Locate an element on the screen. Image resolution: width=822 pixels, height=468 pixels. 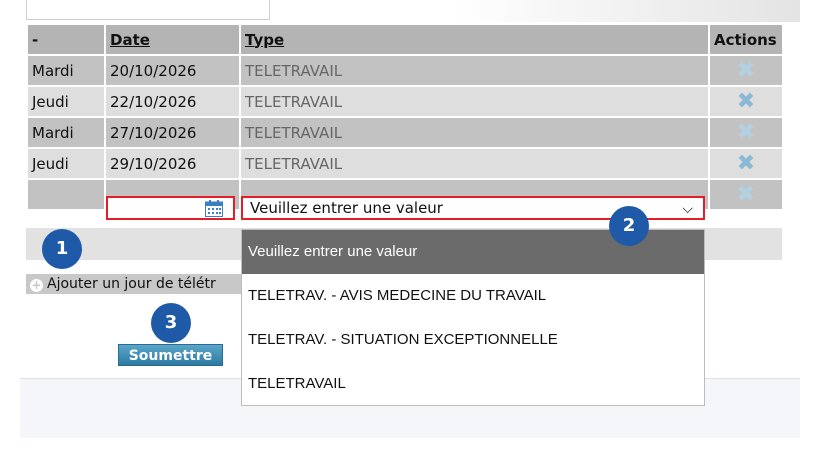
add-link-label: Ajouter un jour de télétr is located at coordinates (131, 284).